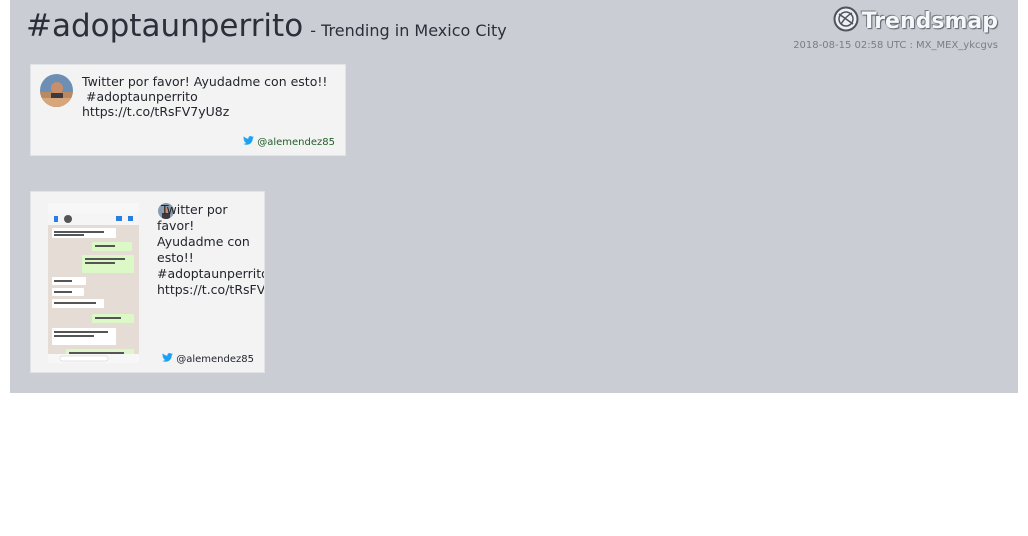 The width and height of the screenshot is (1028, 536). I want to click on trendsmap-logo: Trendsmap, so click(915, 21).